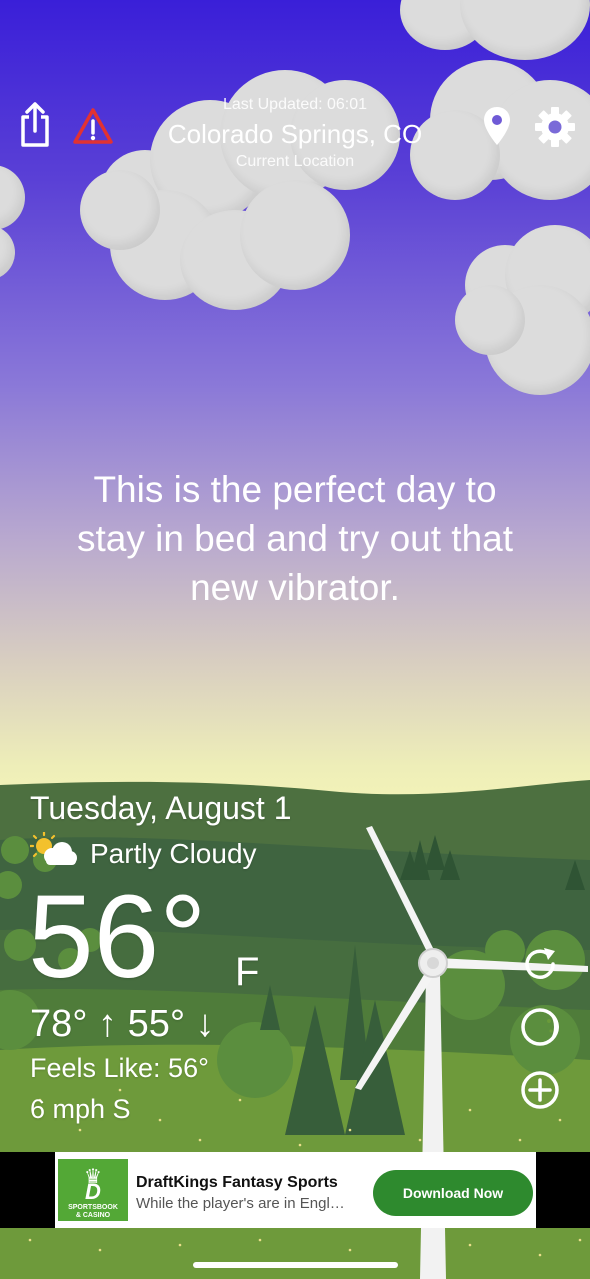 The width and height of the screenshot is (590, 1279). I want to click on share-icon, so click(35, 124).